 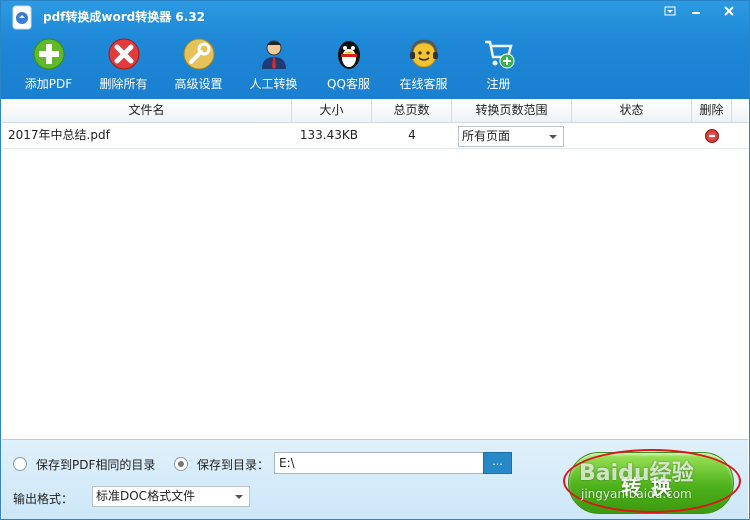 What do you see at coordinates (147, 111) in the screenshot?
I see `col-header-filename: 文件名` at bounding box center [147, 111].